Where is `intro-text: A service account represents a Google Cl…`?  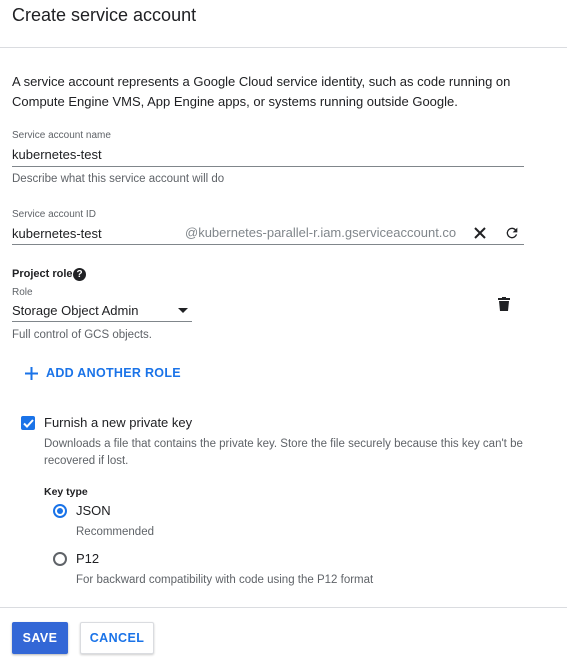 intro-text: A service account represents a Google Cl… is located at coordinates (261, 91).